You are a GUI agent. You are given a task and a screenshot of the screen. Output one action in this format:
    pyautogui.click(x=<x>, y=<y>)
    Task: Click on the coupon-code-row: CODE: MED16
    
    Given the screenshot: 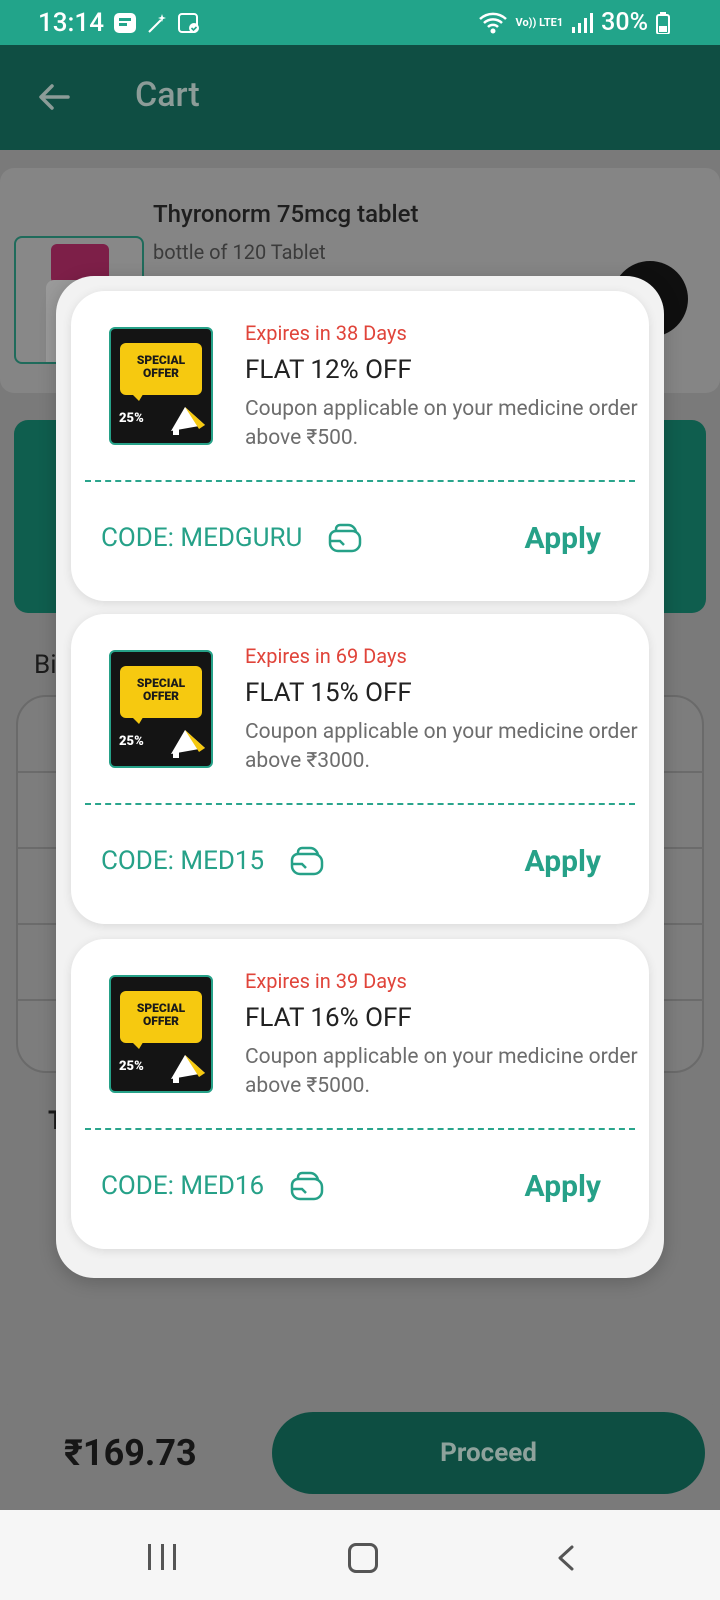 What is the action you would take?
    pyautogui.click(x=212, y=1186)
    